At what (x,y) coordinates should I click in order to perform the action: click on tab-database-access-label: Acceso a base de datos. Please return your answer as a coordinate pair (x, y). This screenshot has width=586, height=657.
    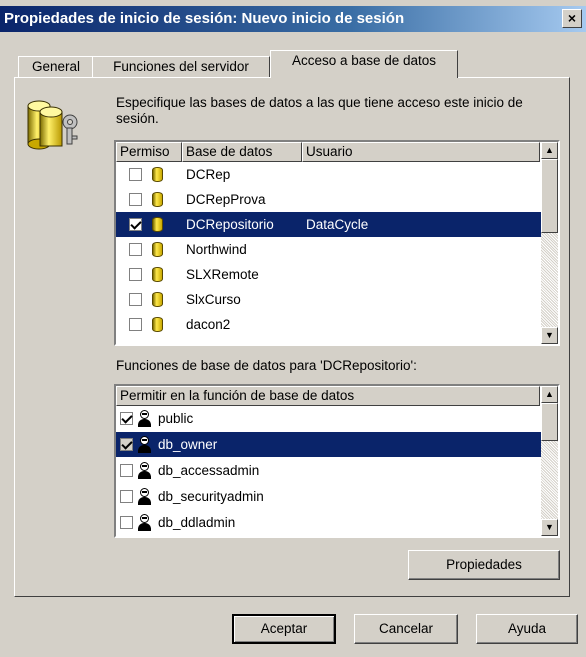
    Looking at the image, I should click on (364, 60).